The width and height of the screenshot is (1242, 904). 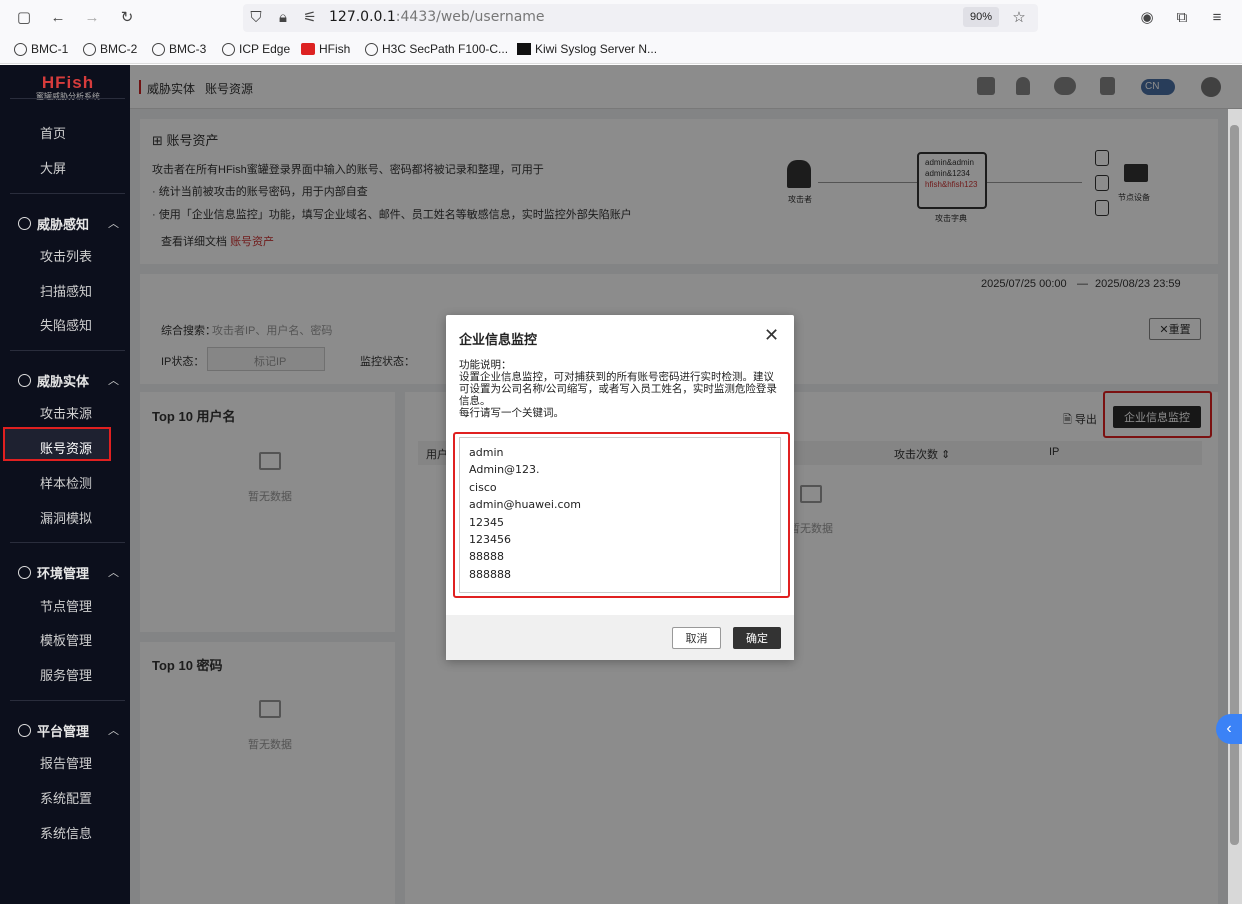 I want to click on side-collapse-tab: ‹, so click(x=1229, y=729).